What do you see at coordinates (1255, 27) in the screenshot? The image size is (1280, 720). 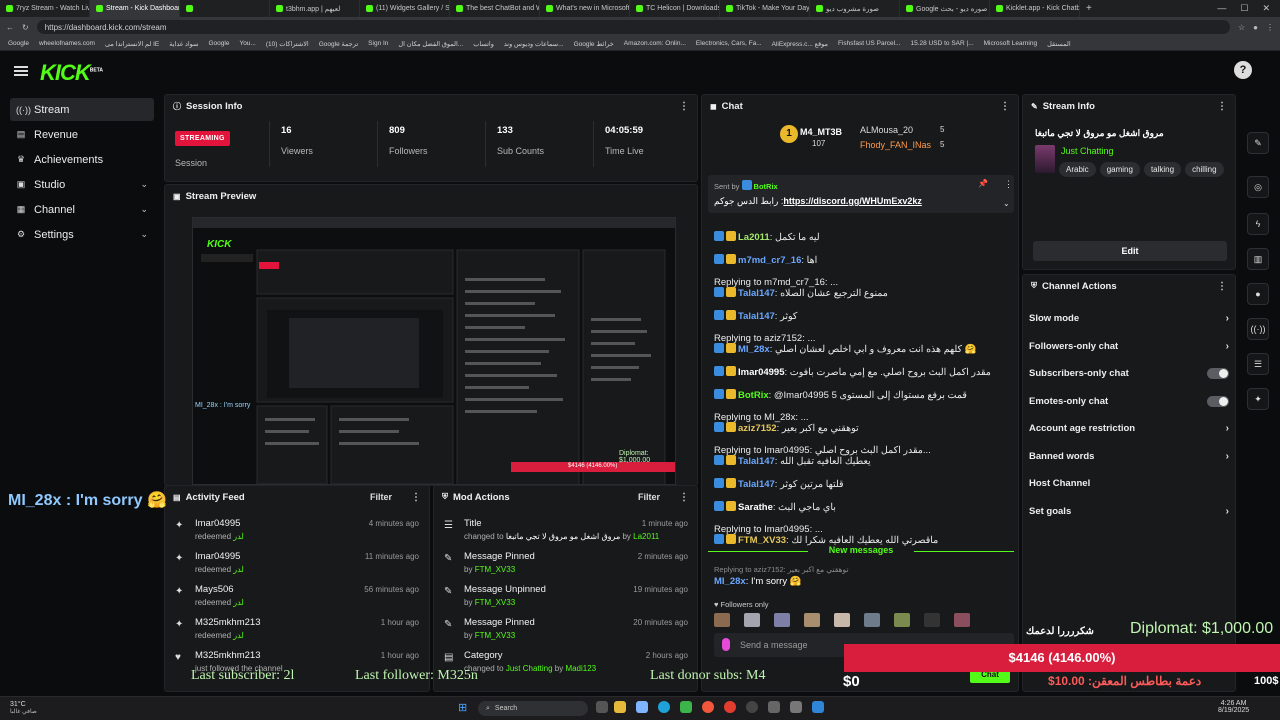 I see `profile-icon: ●` at bounding box center [1255, 27].